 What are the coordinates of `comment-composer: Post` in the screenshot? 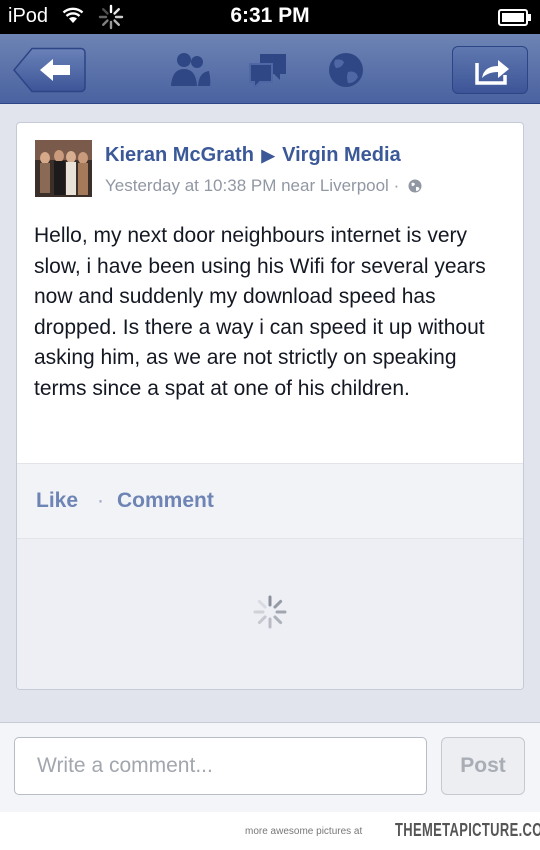 It's located at (270, 767).